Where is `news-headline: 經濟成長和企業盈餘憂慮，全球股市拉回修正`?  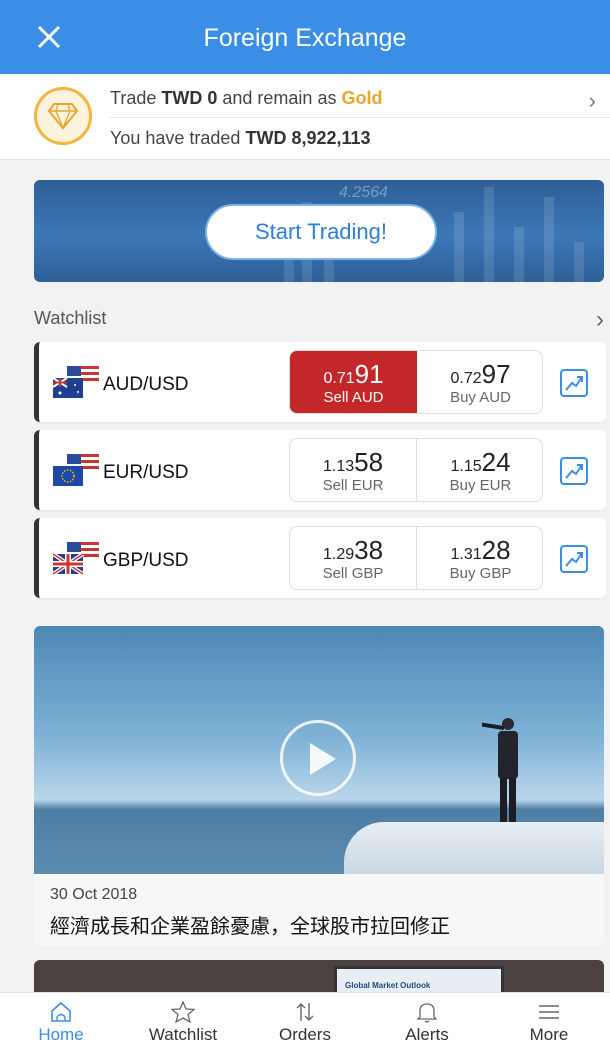 news-headline: 經濟成長和企業盈餘憂慮，全球股市拉回修正 is located at coordinates (319, 924).